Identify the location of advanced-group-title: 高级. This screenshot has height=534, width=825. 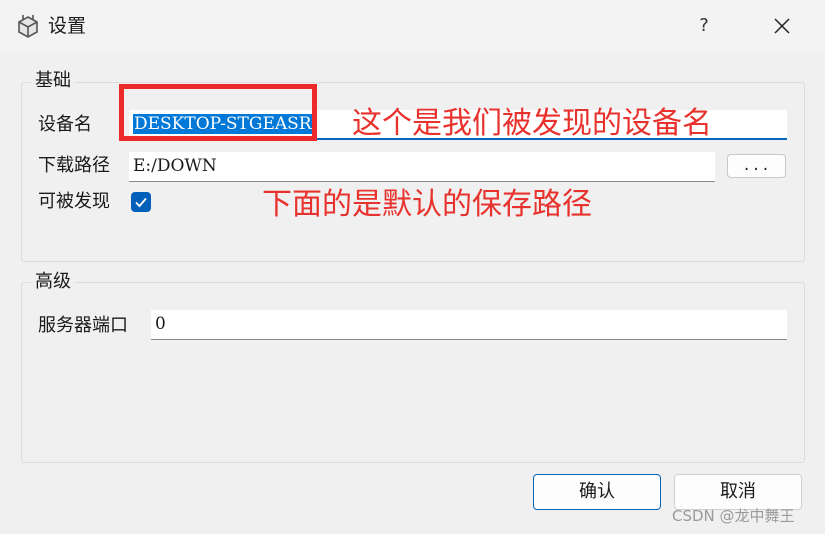
(53, 282).